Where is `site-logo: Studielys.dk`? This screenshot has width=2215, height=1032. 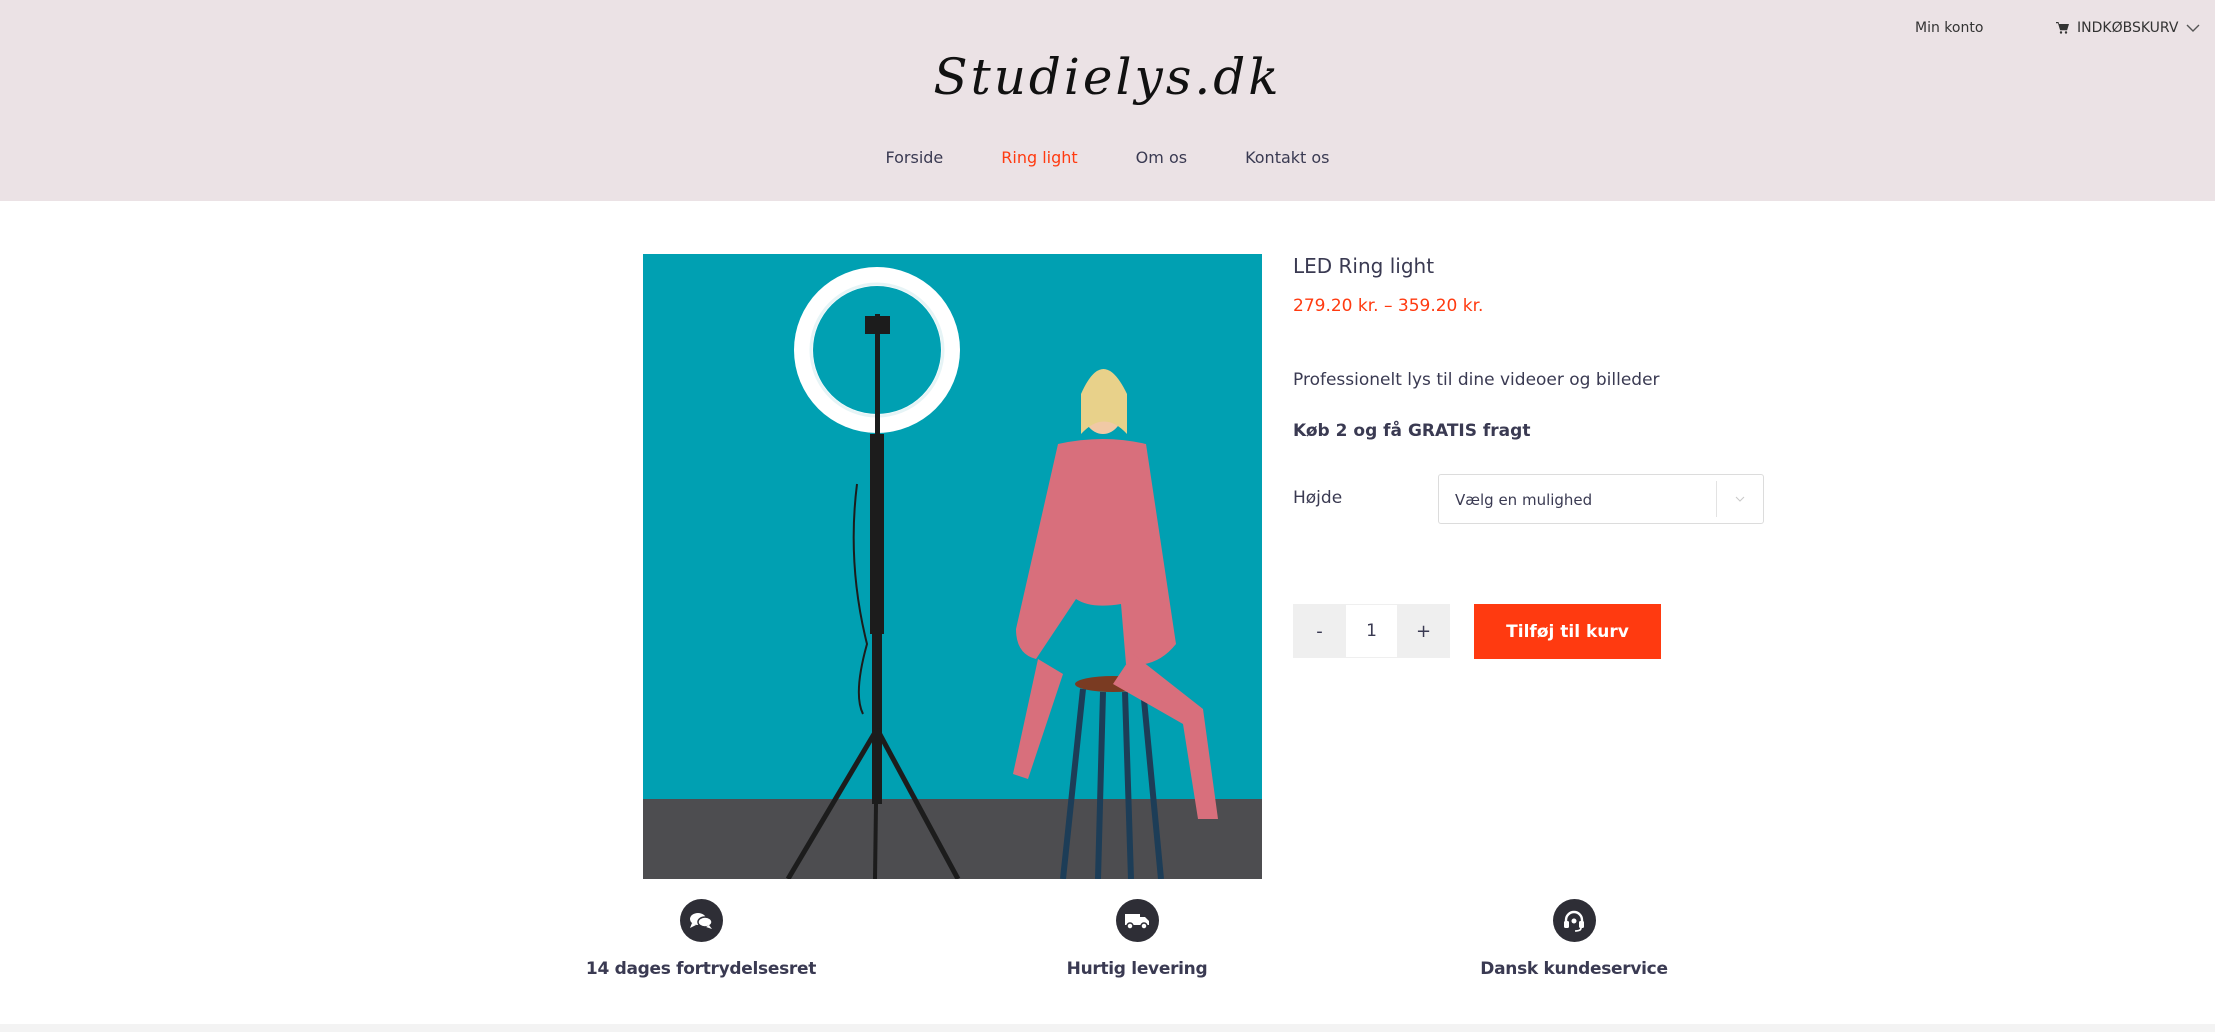 site-logo: Studielys.dk is located at coordinates (1107, 77).